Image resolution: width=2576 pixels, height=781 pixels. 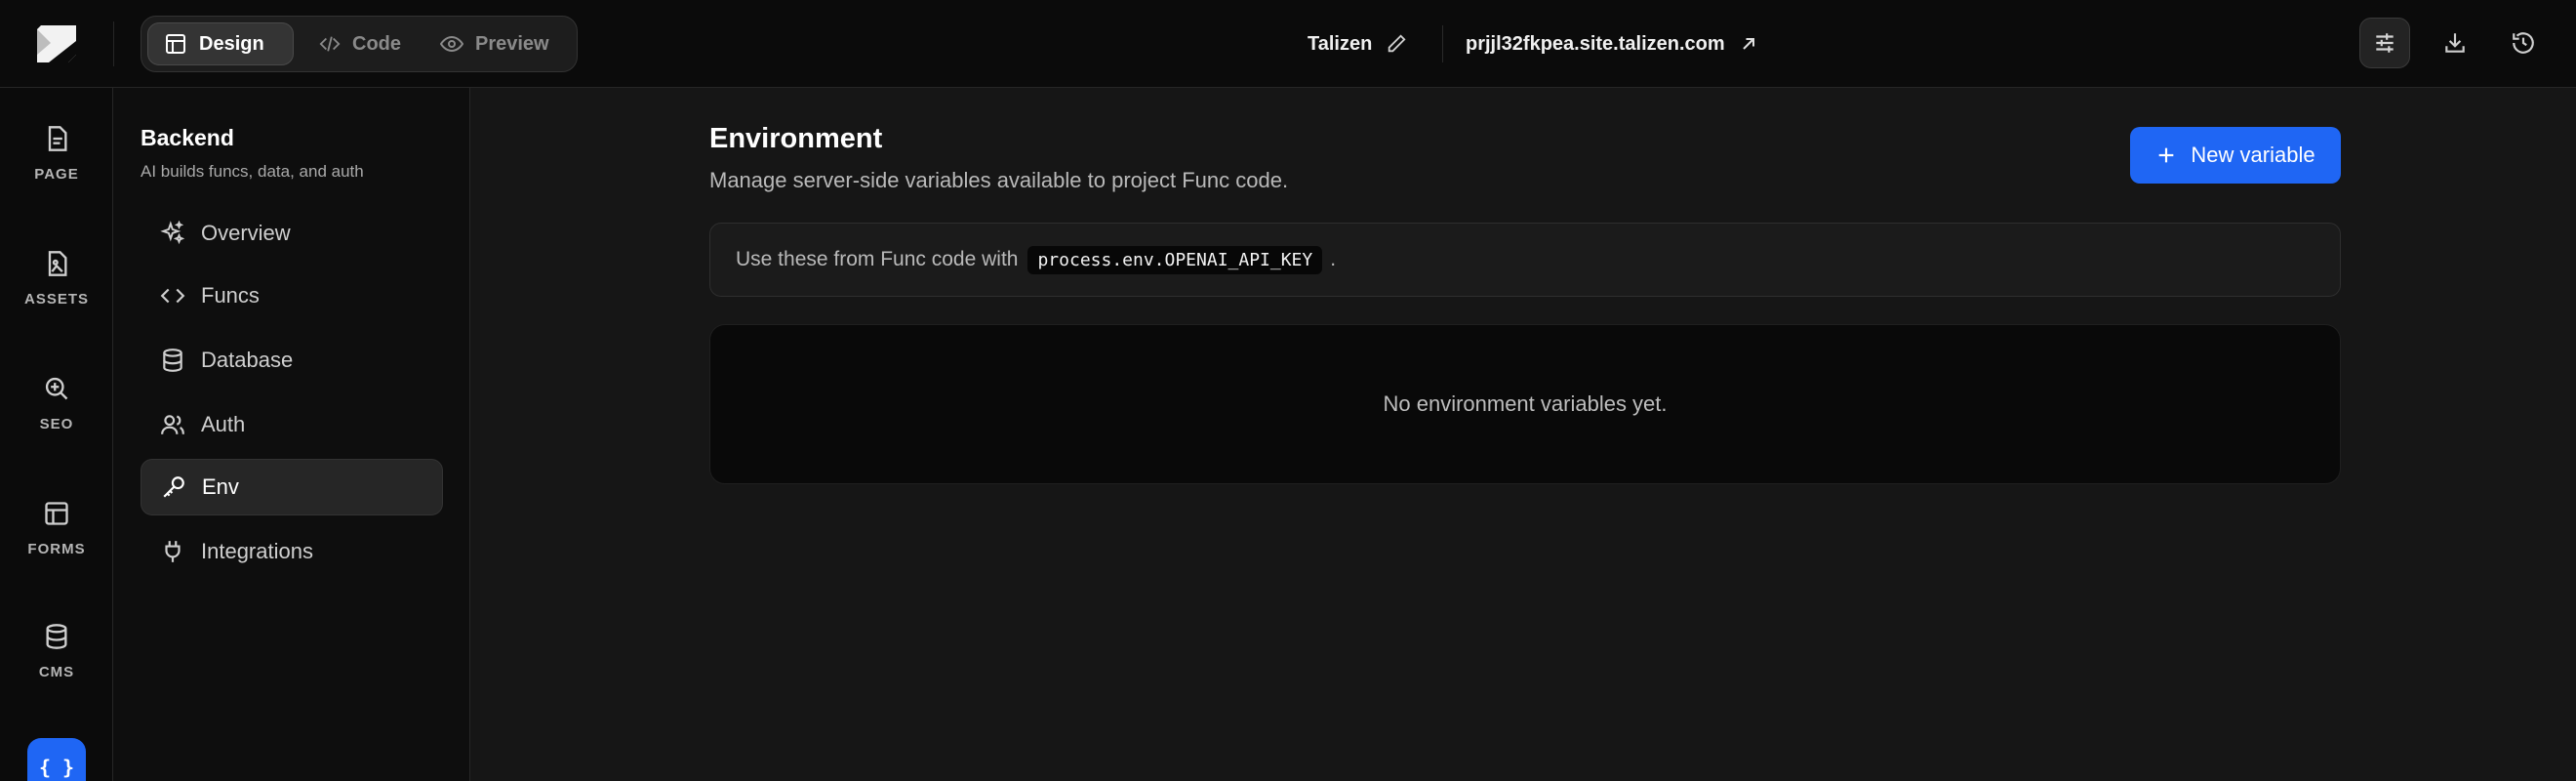 I want to click on key-icon, so click(x=173, y=487).